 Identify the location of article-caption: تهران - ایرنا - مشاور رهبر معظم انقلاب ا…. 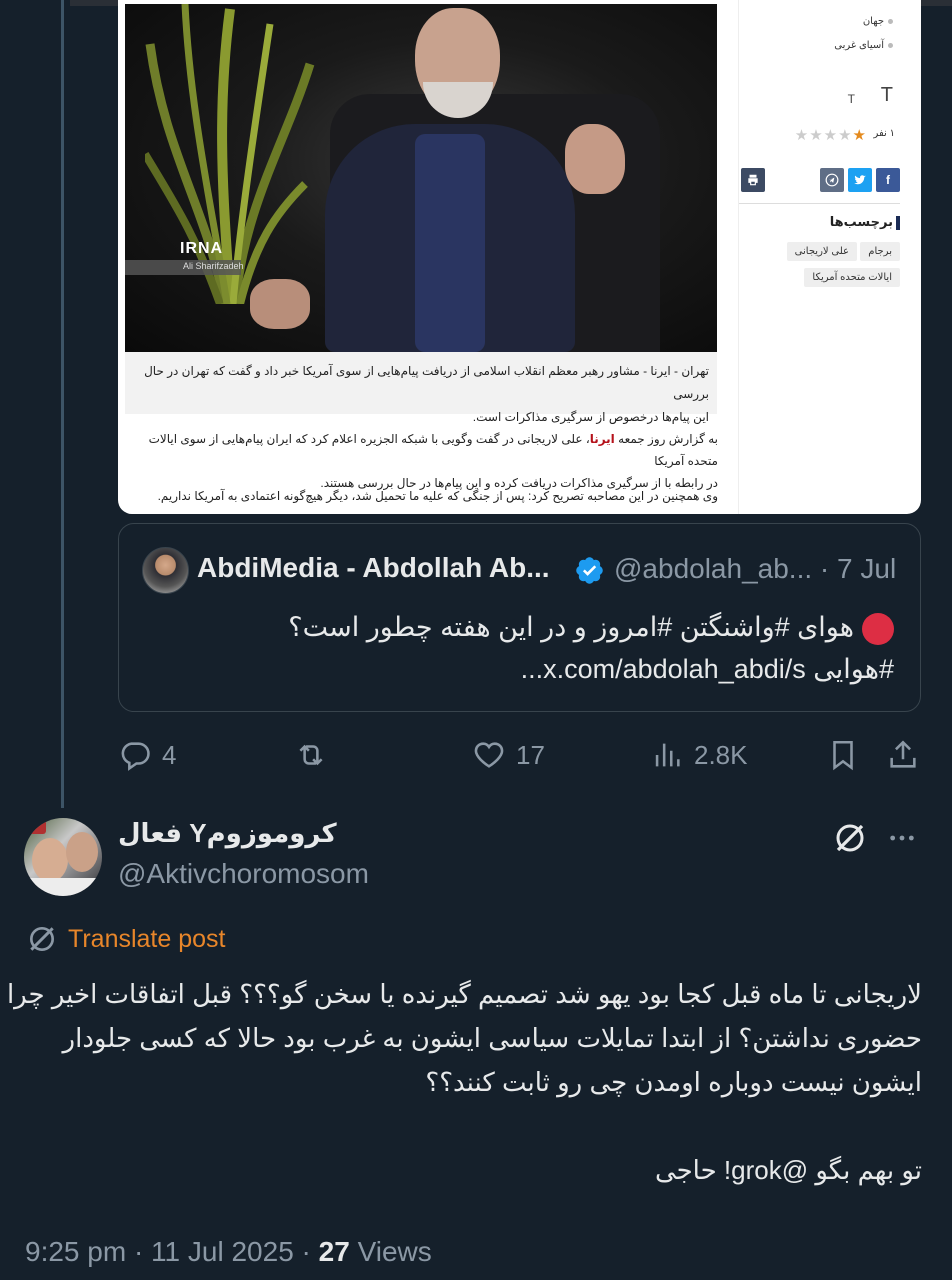
(419, 394).